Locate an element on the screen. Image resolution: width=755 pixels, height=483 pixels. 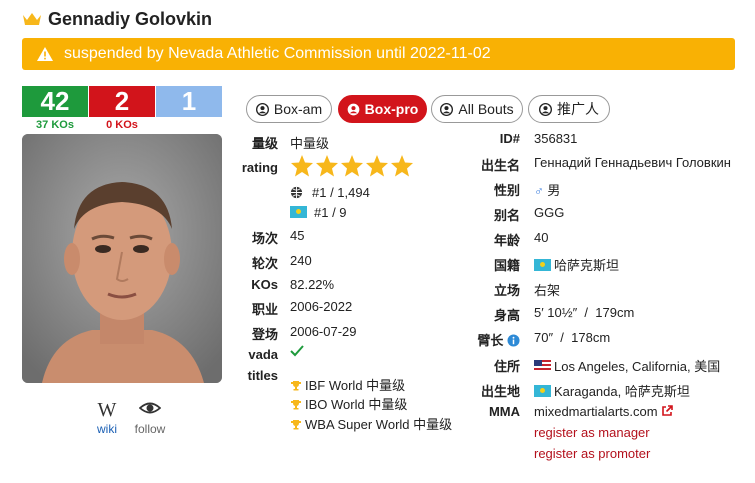
external-link-icon is located at coordinates (667, 410).